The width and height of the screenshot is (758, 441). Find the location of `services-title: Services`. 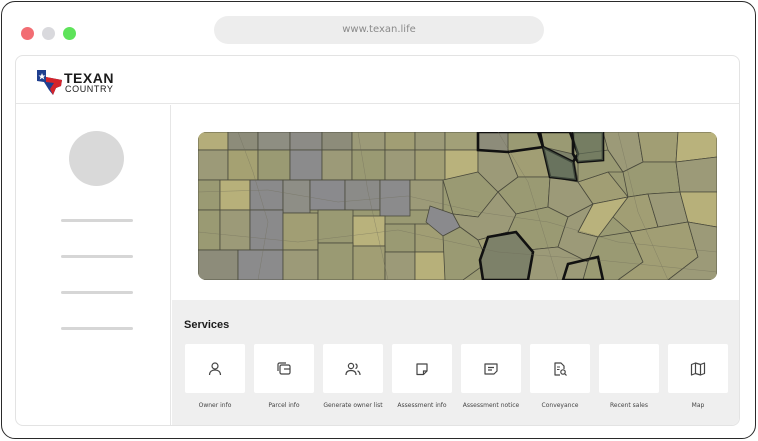

services-title: Services is located at coordinates (207, 325).